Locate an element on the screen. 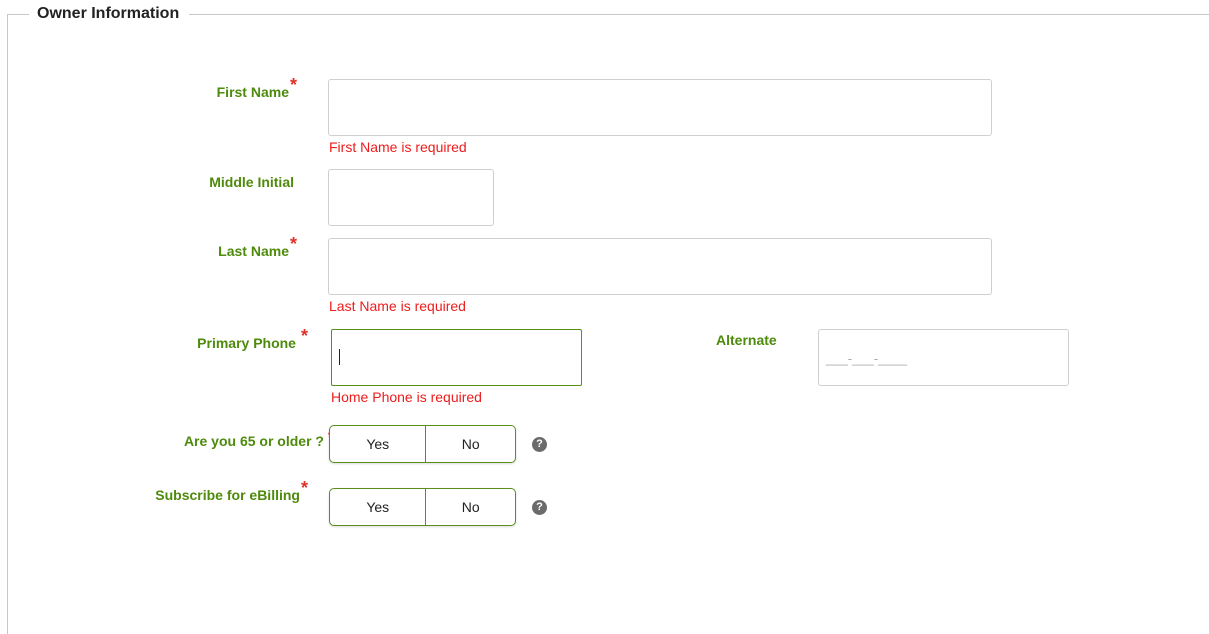  alternate-phone-label: Alternate is located at coordinates (746, 340).